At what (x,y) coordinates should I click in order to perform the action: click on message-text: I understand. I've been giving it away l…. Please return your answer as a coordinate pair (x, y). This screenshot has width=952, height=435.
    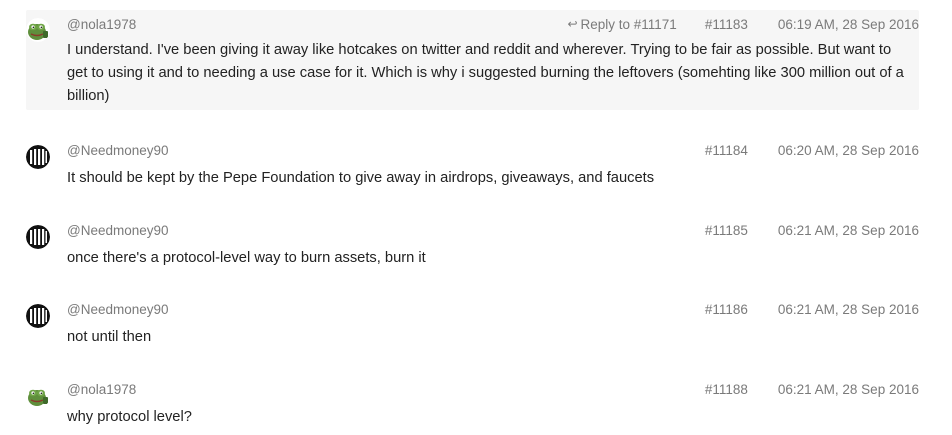
    Looking at the image, I should click on (485, 73).